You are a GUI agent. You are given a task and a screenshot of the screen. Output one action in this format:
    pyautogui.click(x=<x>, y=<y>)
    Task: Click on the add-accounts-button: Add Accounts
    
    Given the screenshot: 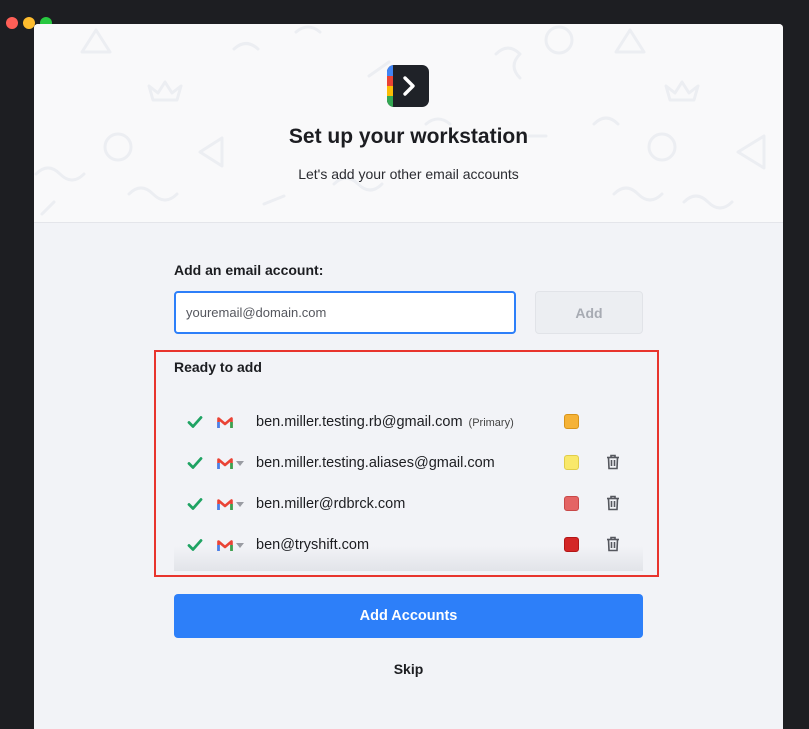 What is the action you would take?
    pyautogui.click(x=408, y=616)
    